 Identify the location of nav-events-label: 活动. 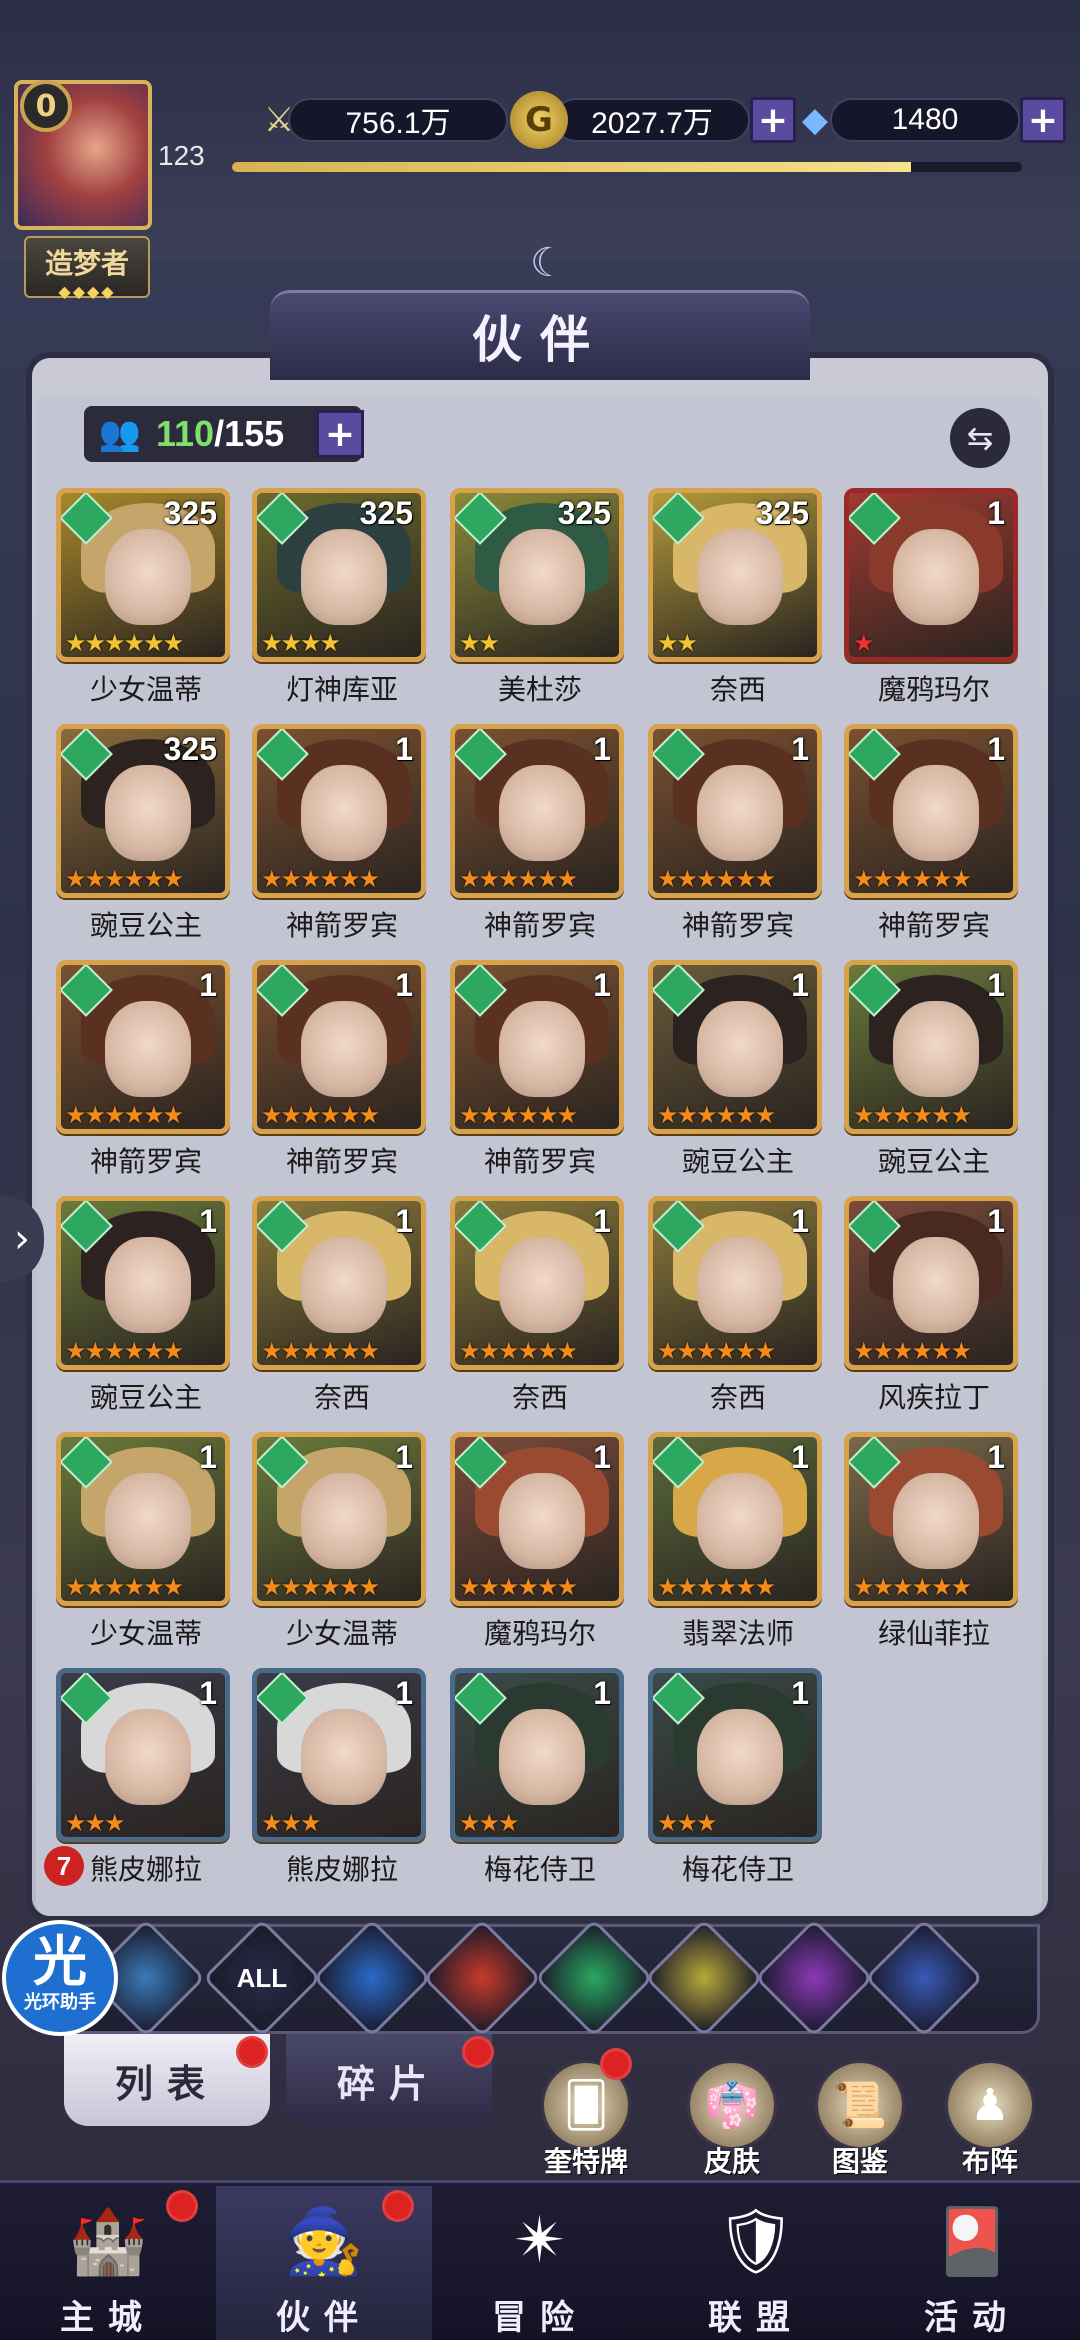
(972, 2318).